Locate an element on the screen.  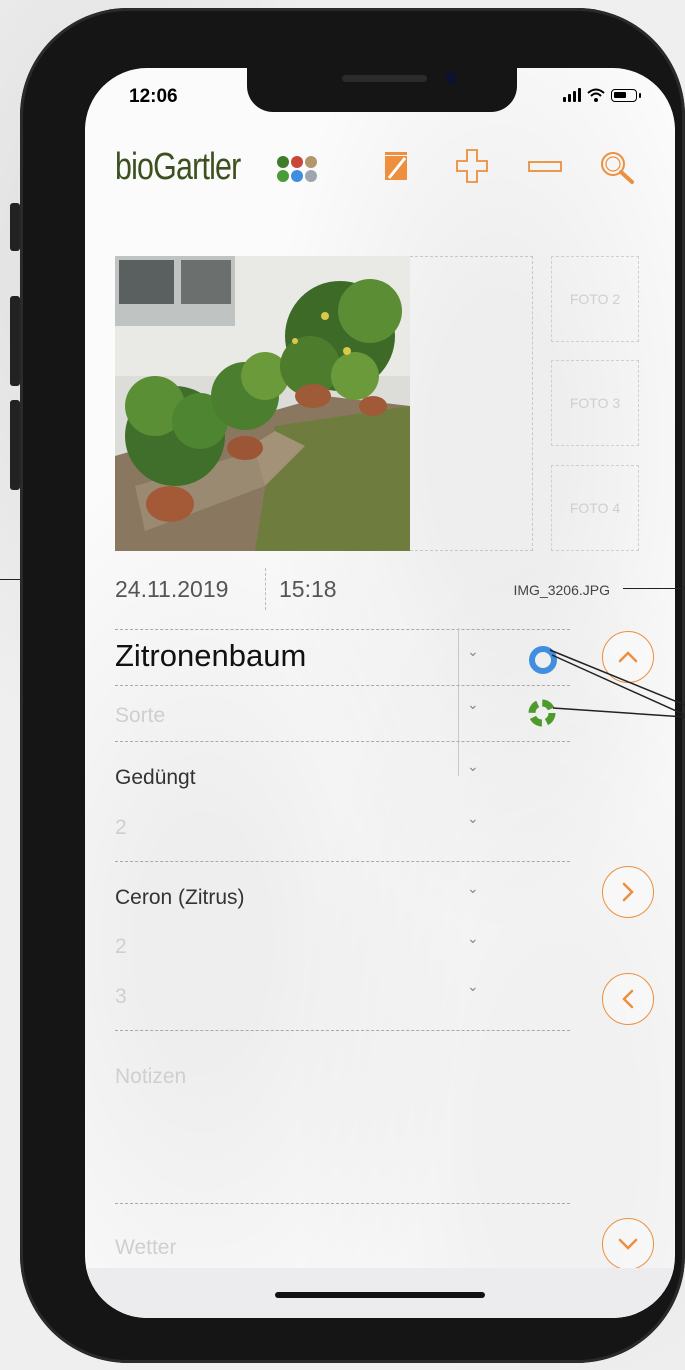
status-callout-lines is located at coordinates (617, 683).